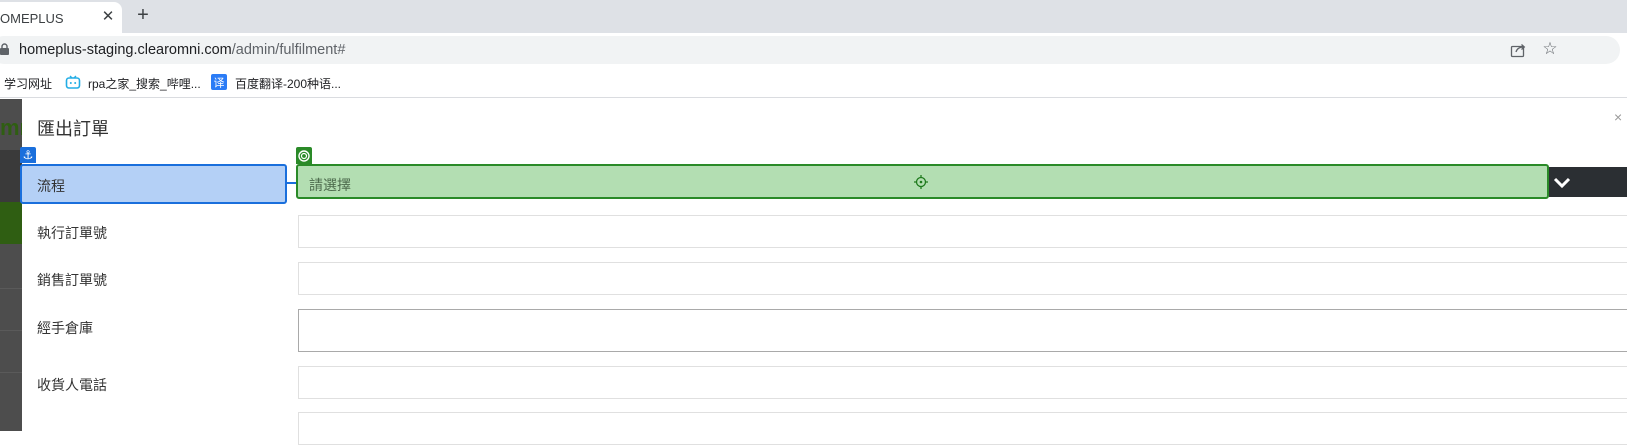 This screenshot has width=1627, height=445. Describe the element at coordinates (28, 155) in the screenshot. I see `anchor-icon: ⚓` at that location.